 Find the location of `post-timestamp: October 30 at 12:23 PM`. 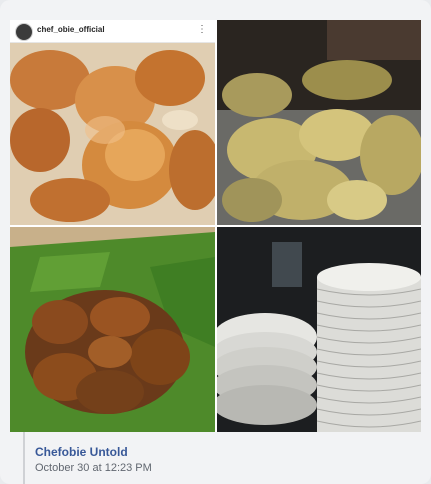

post-timestamp: October 30 at 12:23 PM is located at coordinates (93, 468).